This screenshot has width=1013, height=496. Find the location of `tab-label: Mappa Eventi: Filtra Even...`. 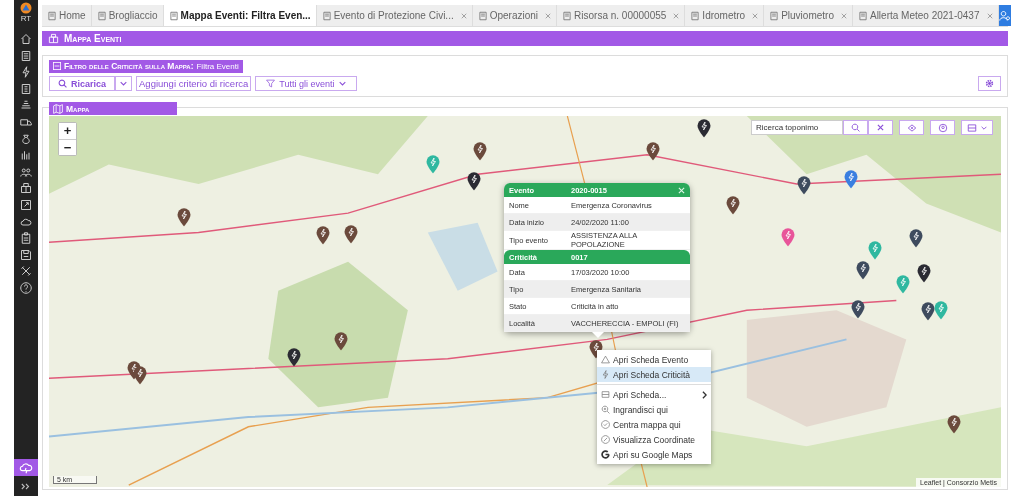

tab-label: Mappa Eventi: Filtra Even... is located at coordinates (245, 15).